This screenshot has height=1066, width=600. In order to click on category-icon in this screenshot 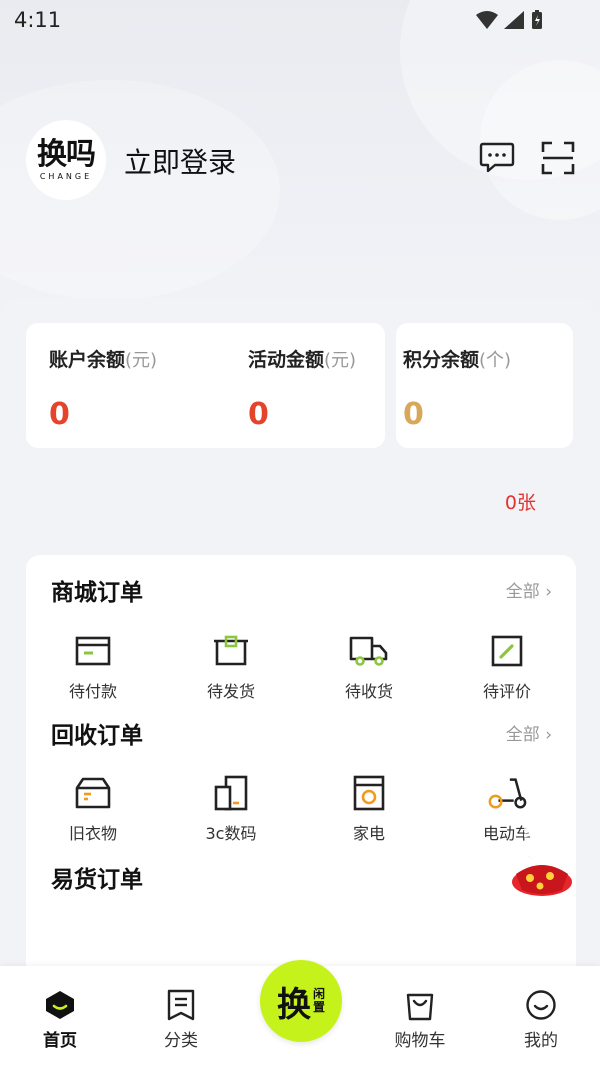, I will do `click(181, 1005)`.